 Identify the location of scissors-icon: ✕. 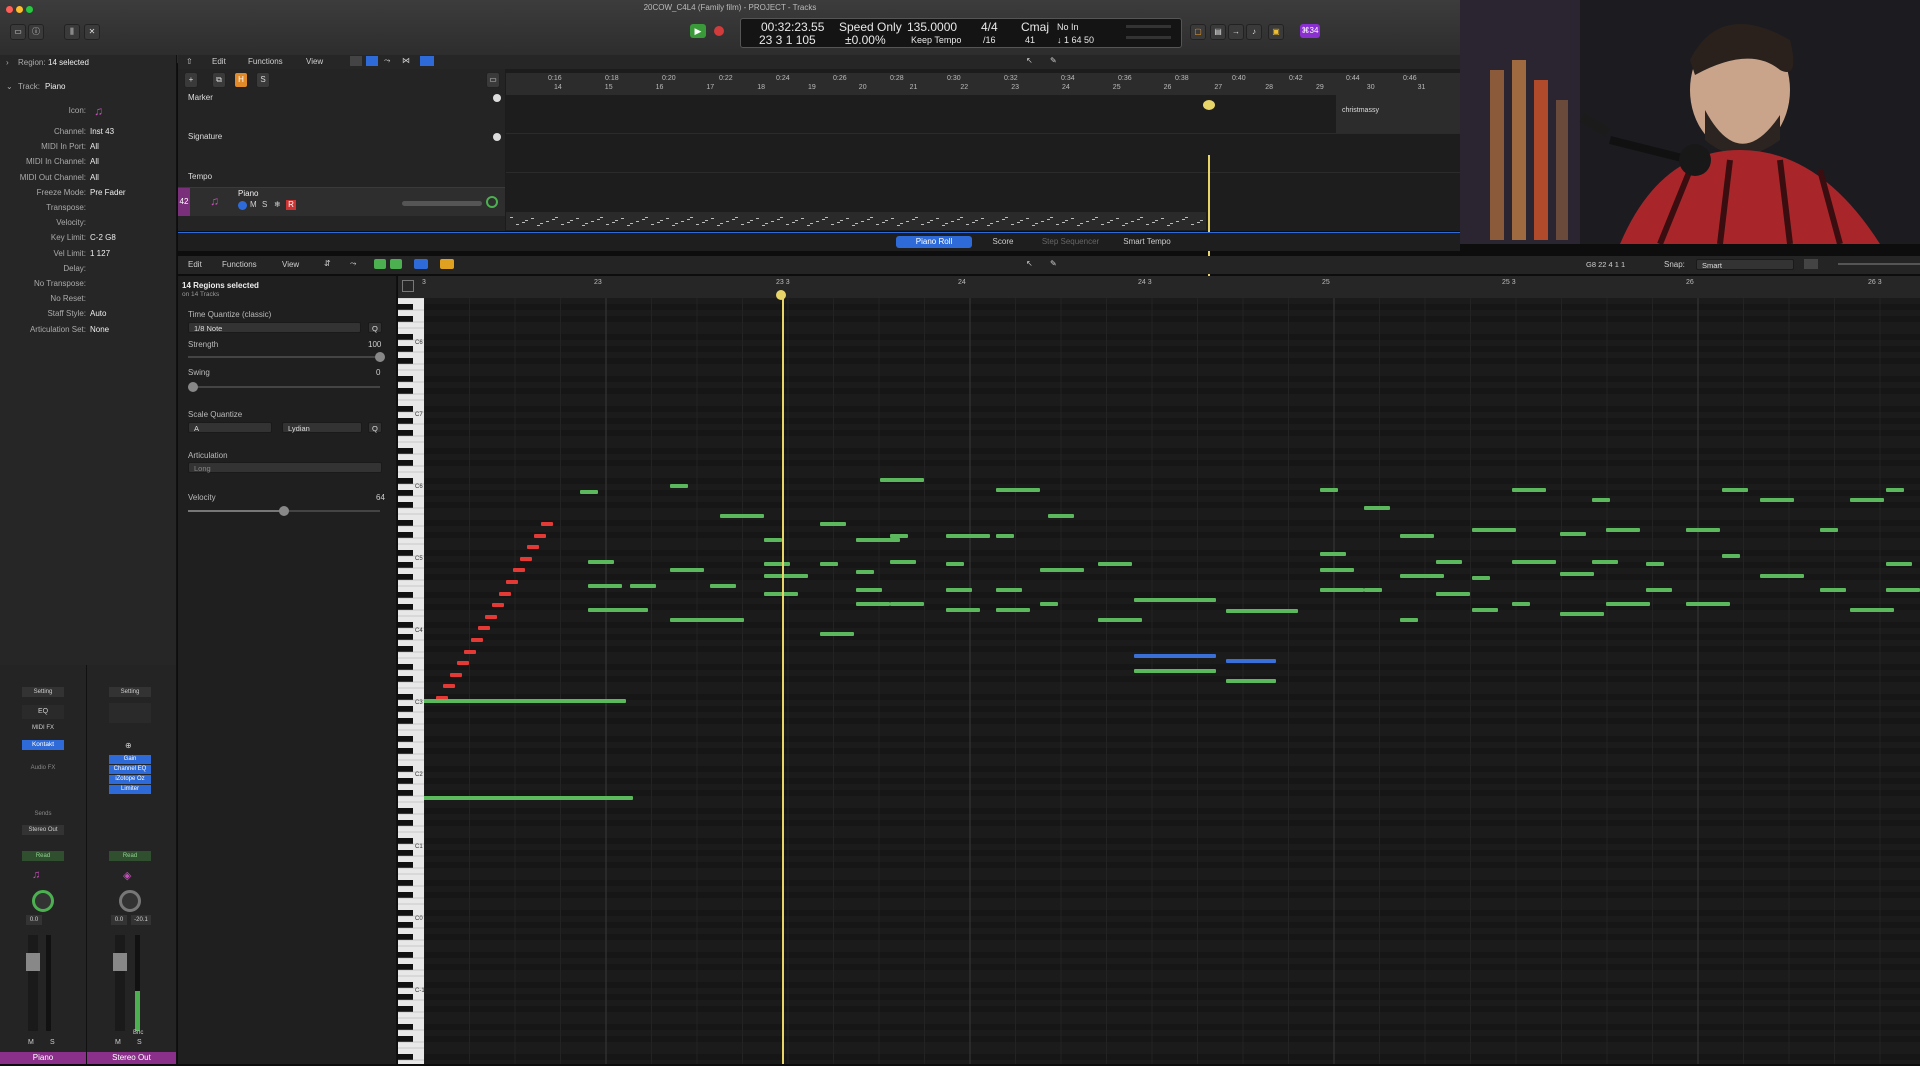
(92, 32).